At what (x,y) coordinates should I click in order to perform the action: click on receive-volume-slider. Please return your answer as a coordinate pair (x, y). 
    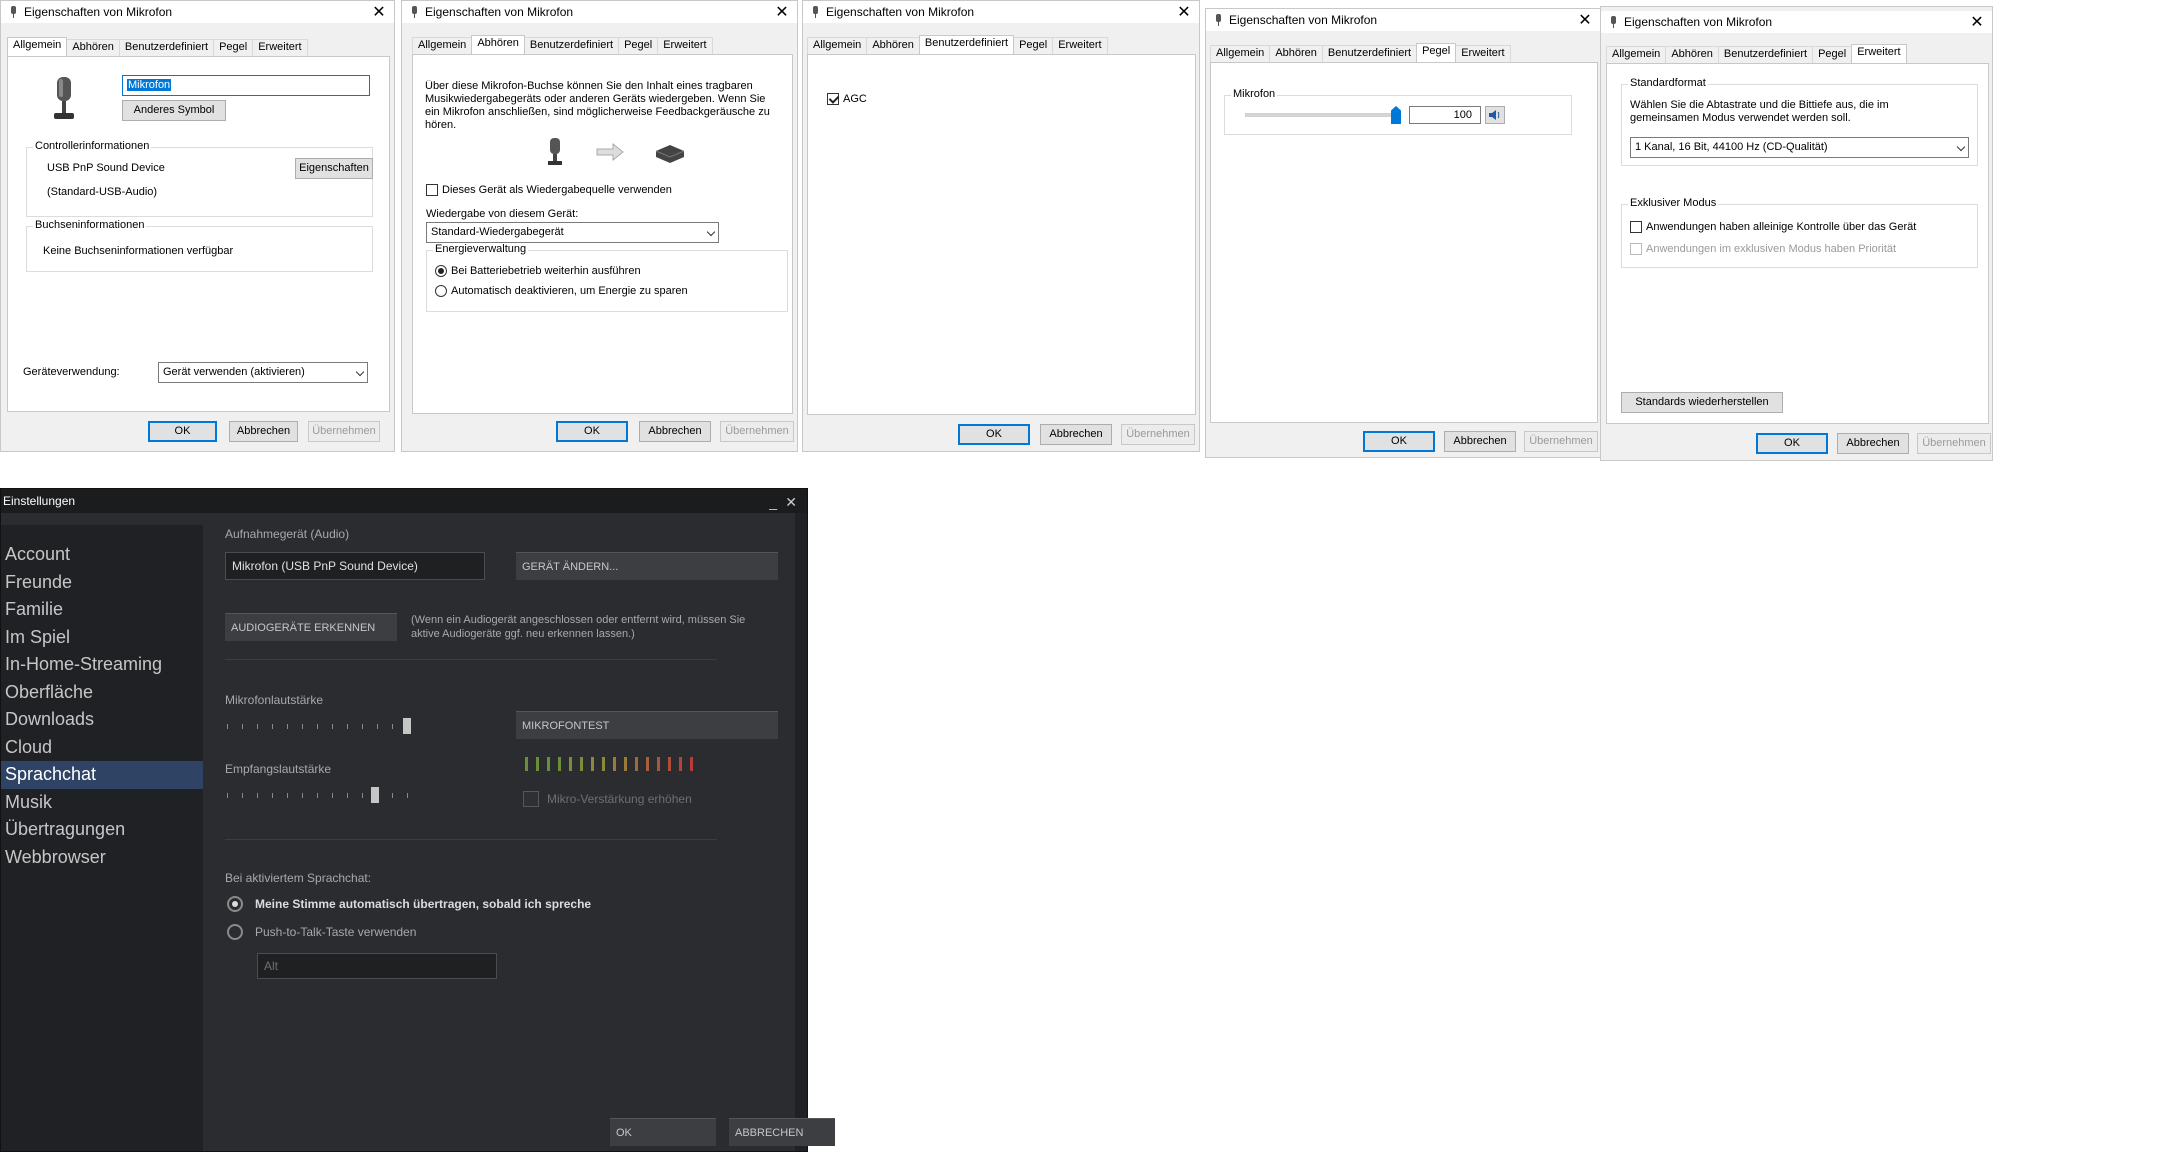
    Looking at the image, I should click on (317, 795).